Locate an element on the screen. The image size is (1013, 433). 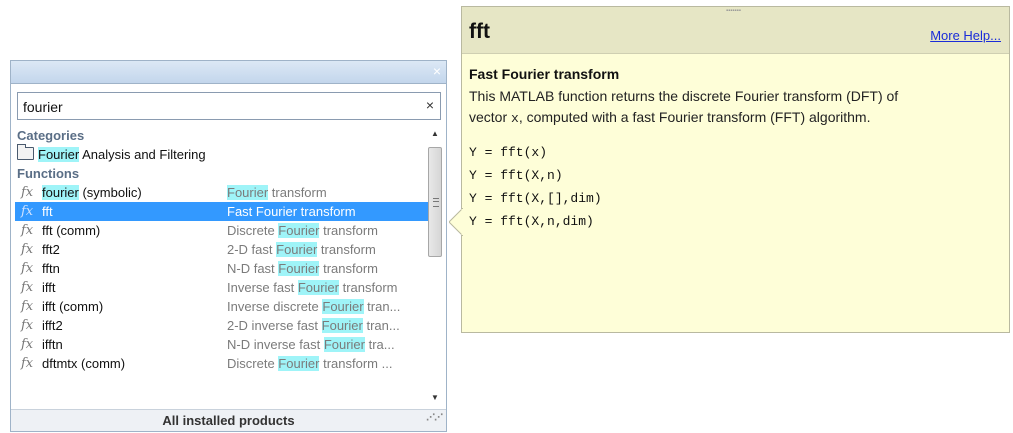
grip-icon is located at coordinates (436, 202).